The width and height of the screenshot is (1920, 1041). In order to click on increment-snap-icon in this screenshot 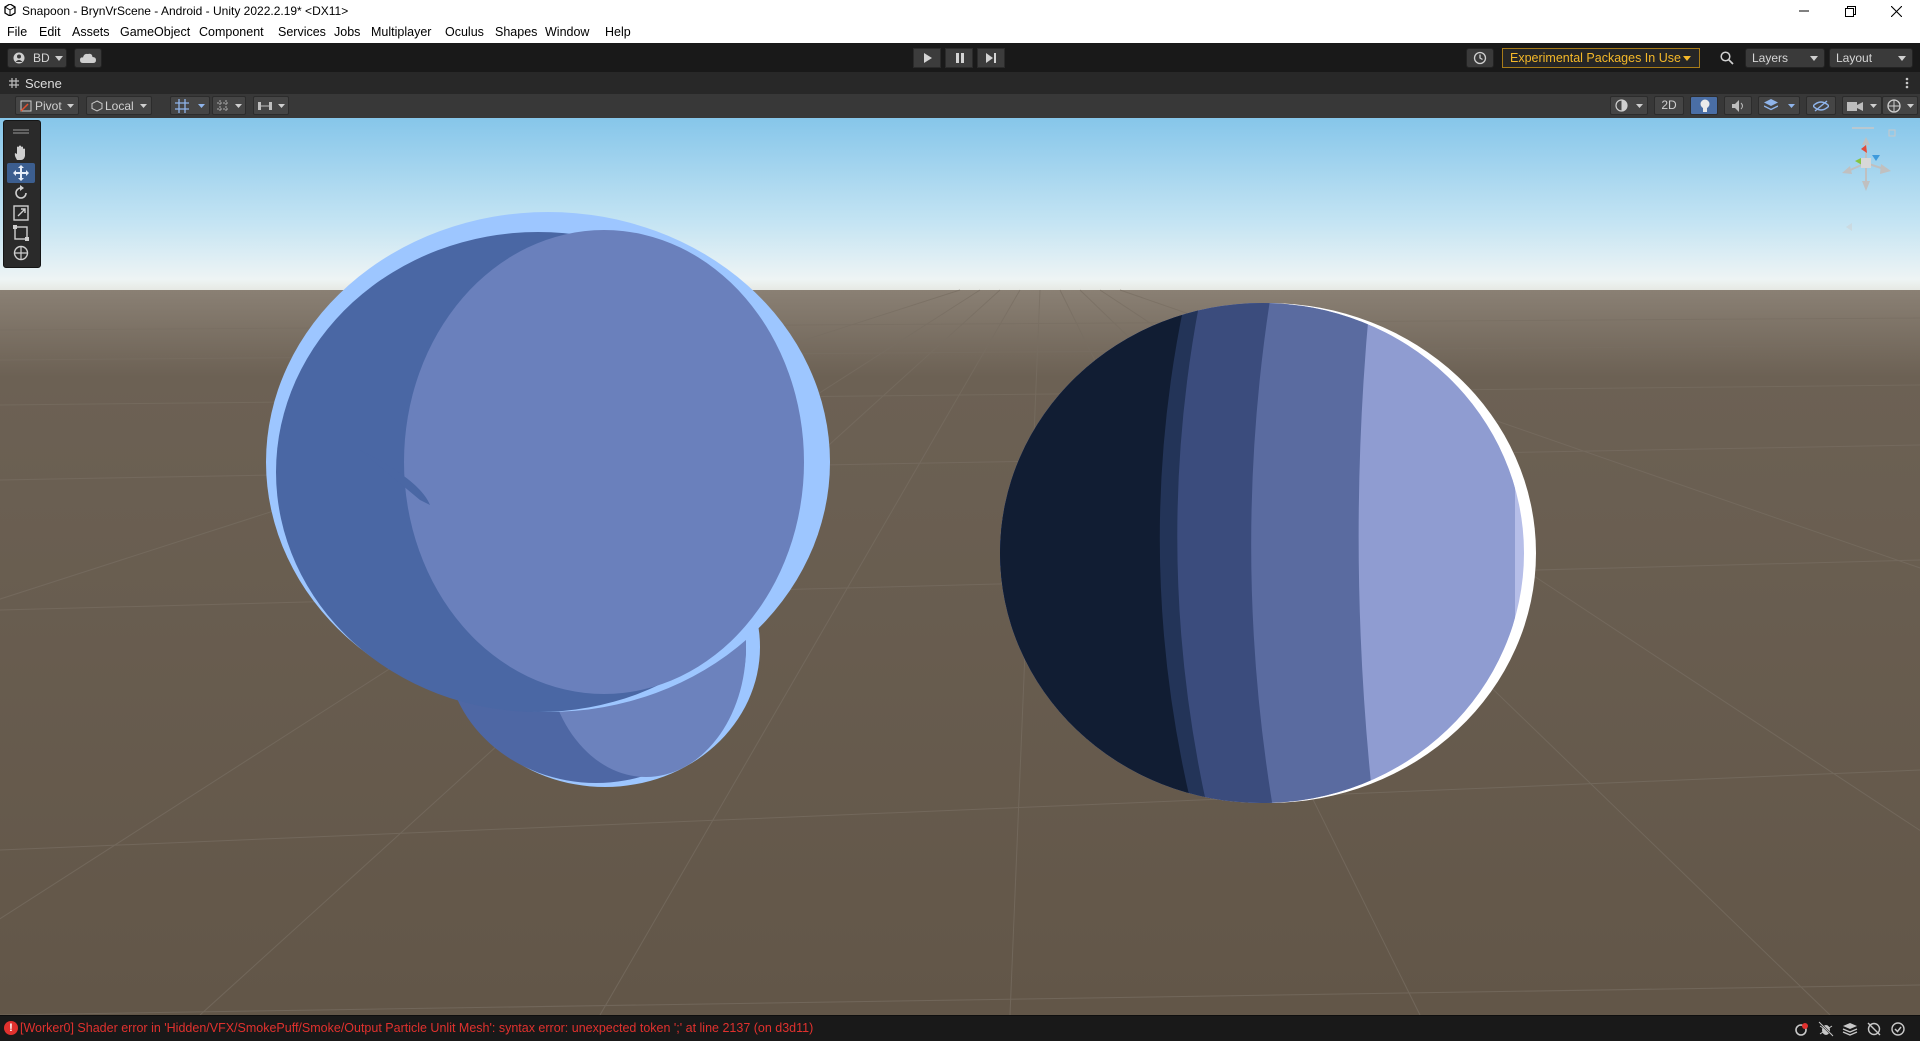, I will do `click(223, 106)`.